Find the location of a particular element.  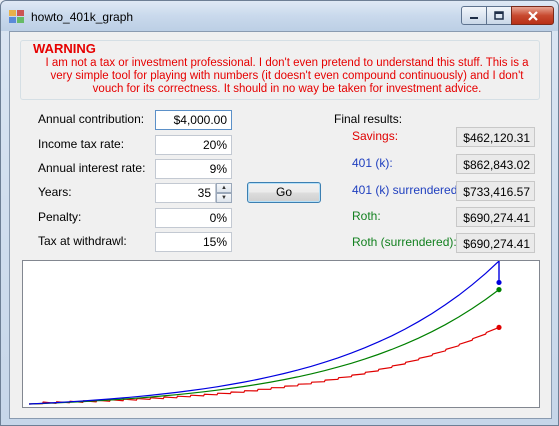

annual-interest-rate-label: Annual interest rate: is located at coordinates (92, 168).